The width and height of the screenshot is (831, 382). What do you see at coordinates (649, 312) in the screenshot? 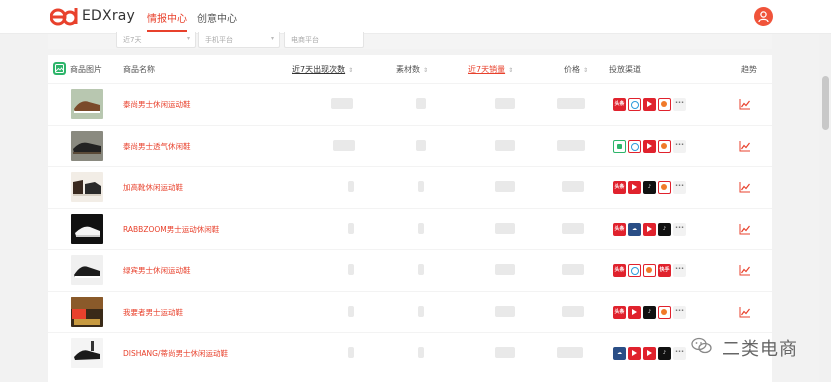
I see `channel-icons: 头条 ♪ ···` at bounding box center [649, 312].